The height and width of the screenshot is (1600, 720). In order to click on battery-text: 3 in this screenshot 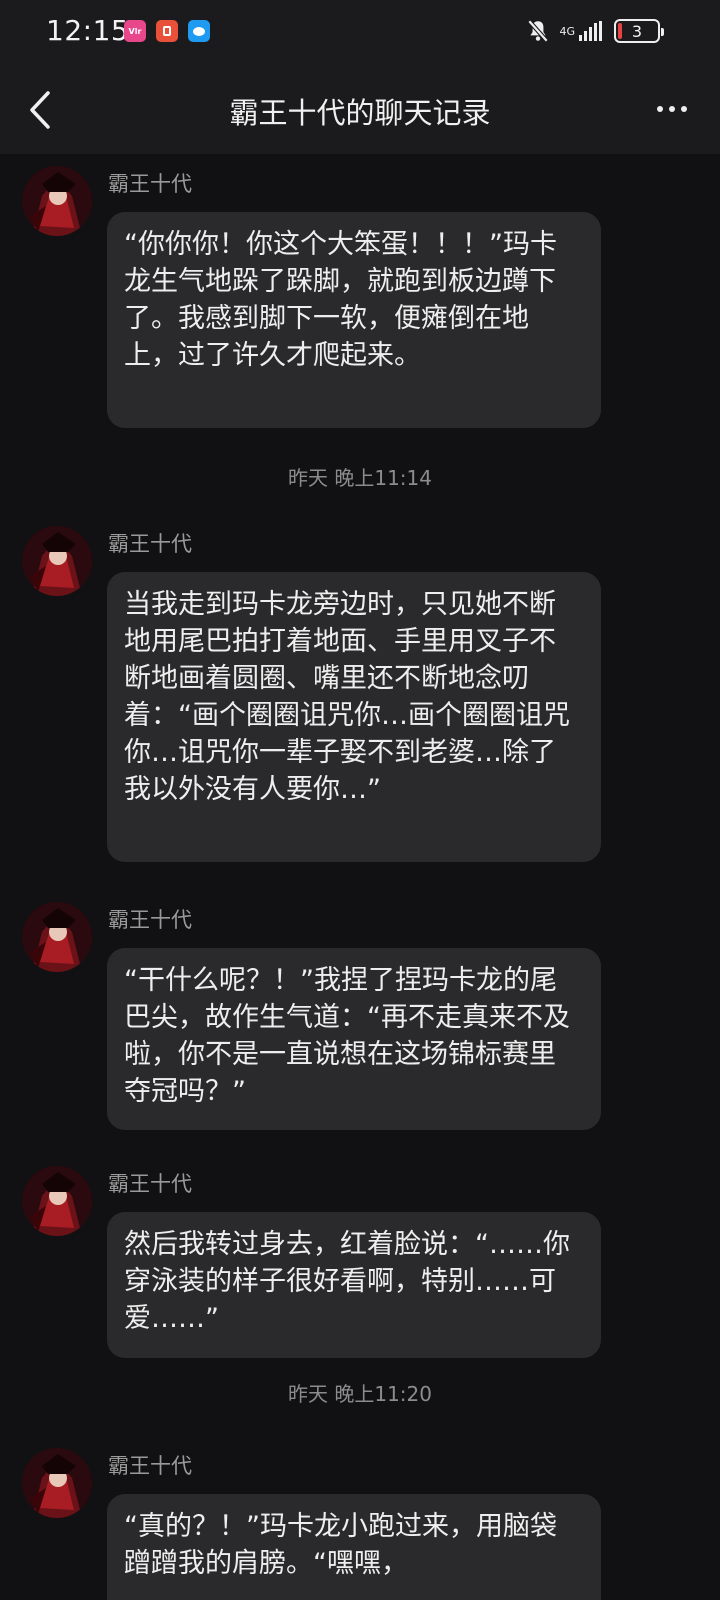, I will do `click(637, 31)`.